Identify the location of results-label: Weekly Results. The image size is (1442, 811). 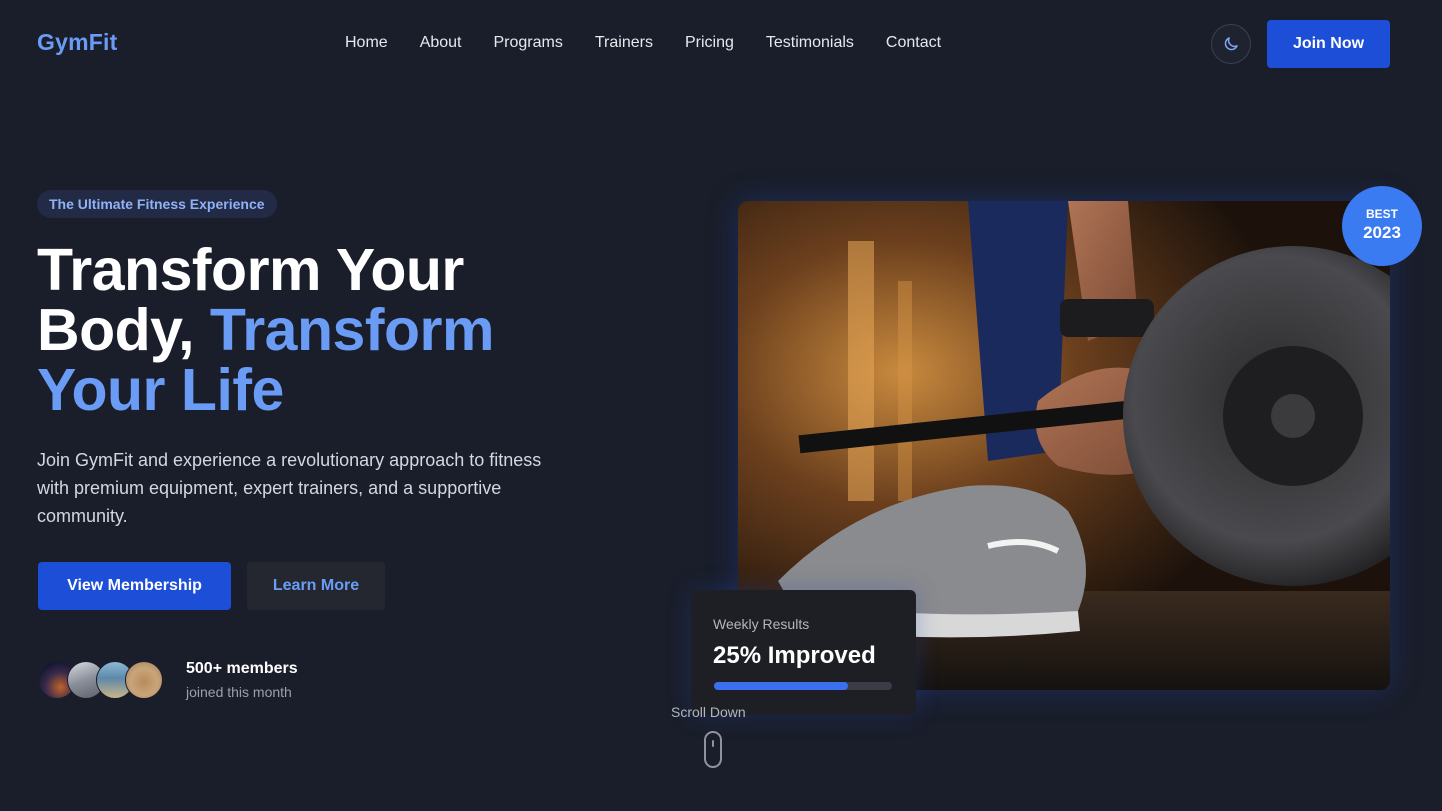
(761, 624).